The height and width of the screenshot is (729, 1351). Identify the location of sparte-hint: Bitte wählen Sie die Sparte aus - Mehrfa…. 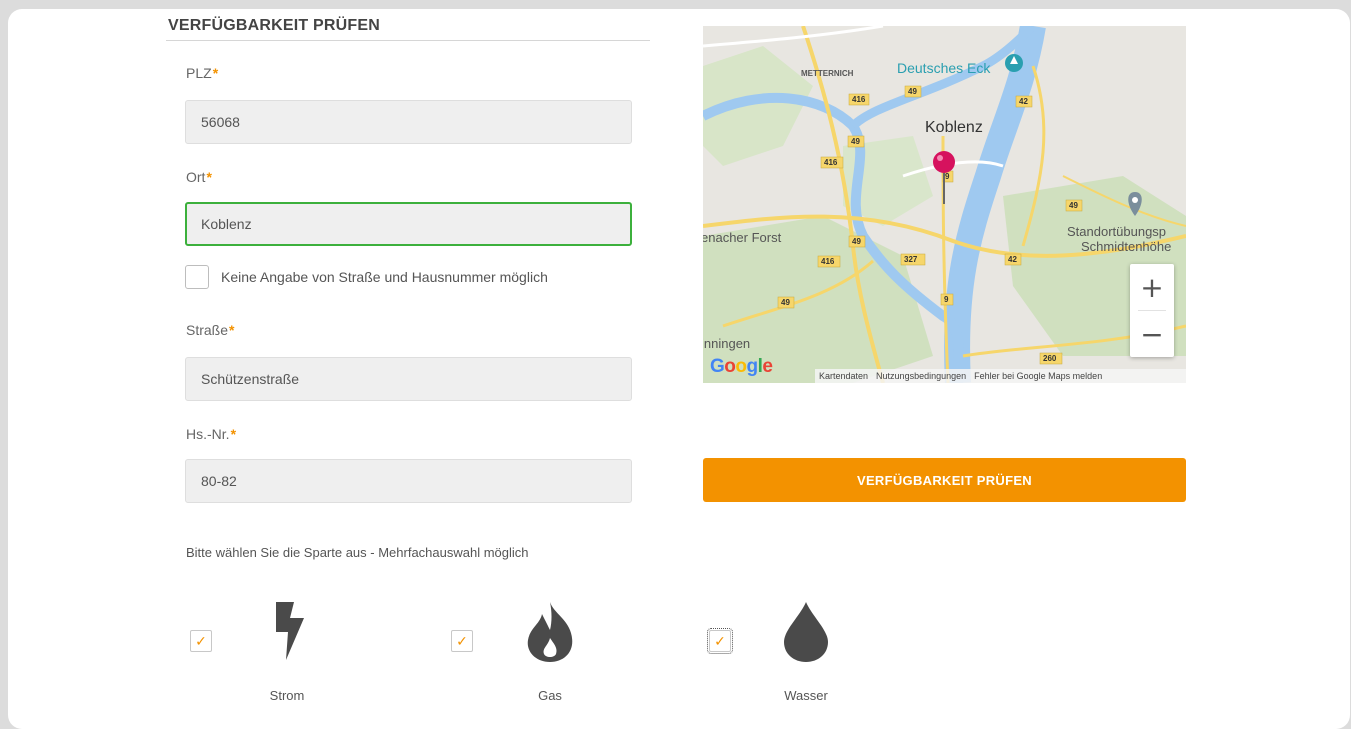
(357, 552).